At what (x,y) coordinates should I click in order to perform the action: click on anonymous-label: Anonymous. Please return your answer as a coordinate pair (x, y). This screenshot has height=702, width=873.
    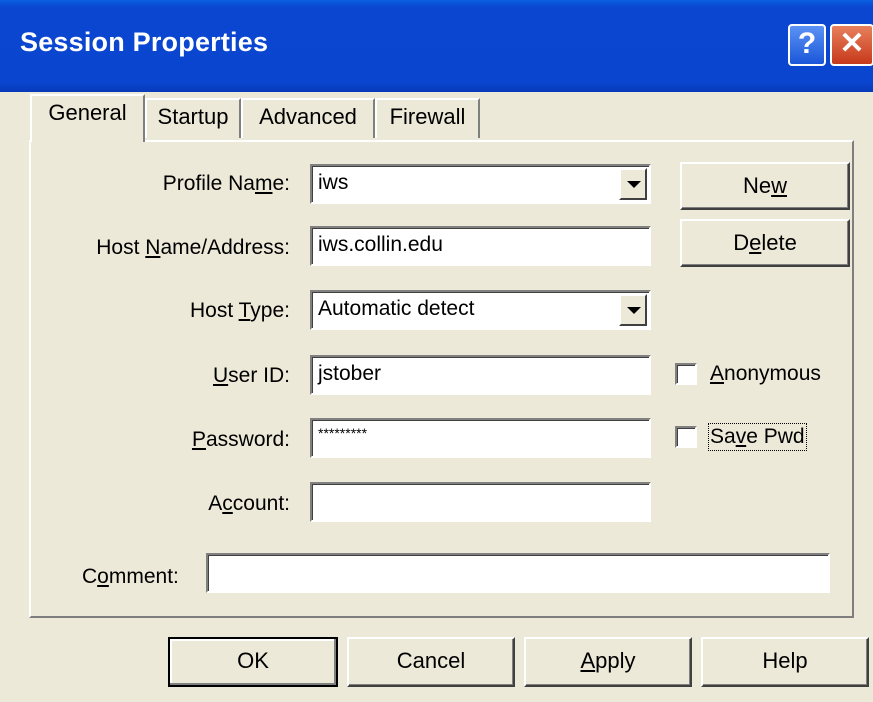
    Looking at the image, I should click on (765, 374).